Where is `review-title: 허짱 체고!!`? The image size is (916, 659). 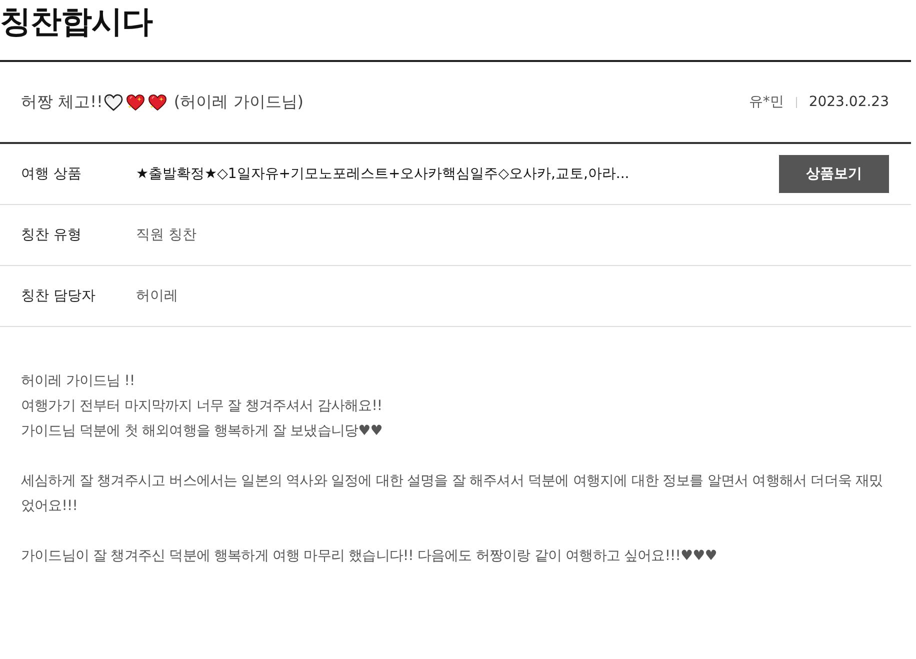
review-title: 허짱 체고!! is located at coordinates (62, 102).